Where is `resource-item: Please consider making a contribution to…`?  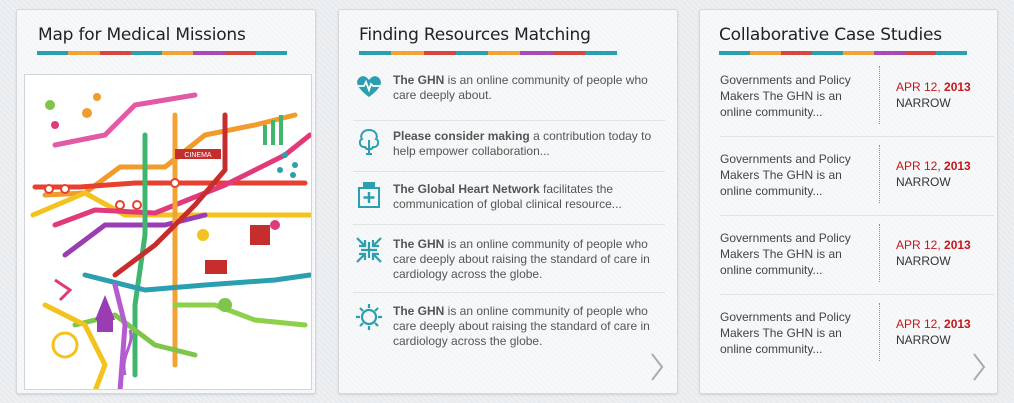 resource-item: Please consider making a contribution to… is located at coordinates (508, 143).